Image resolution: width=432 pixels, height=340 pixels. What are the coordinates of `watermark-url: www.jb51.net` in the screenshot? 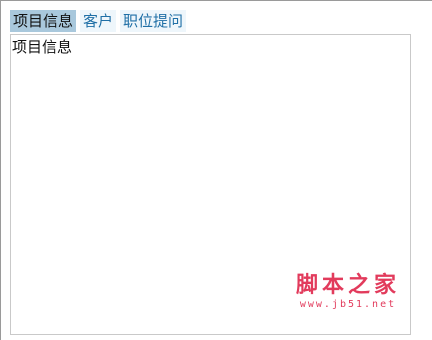 It's located at (348, 304).